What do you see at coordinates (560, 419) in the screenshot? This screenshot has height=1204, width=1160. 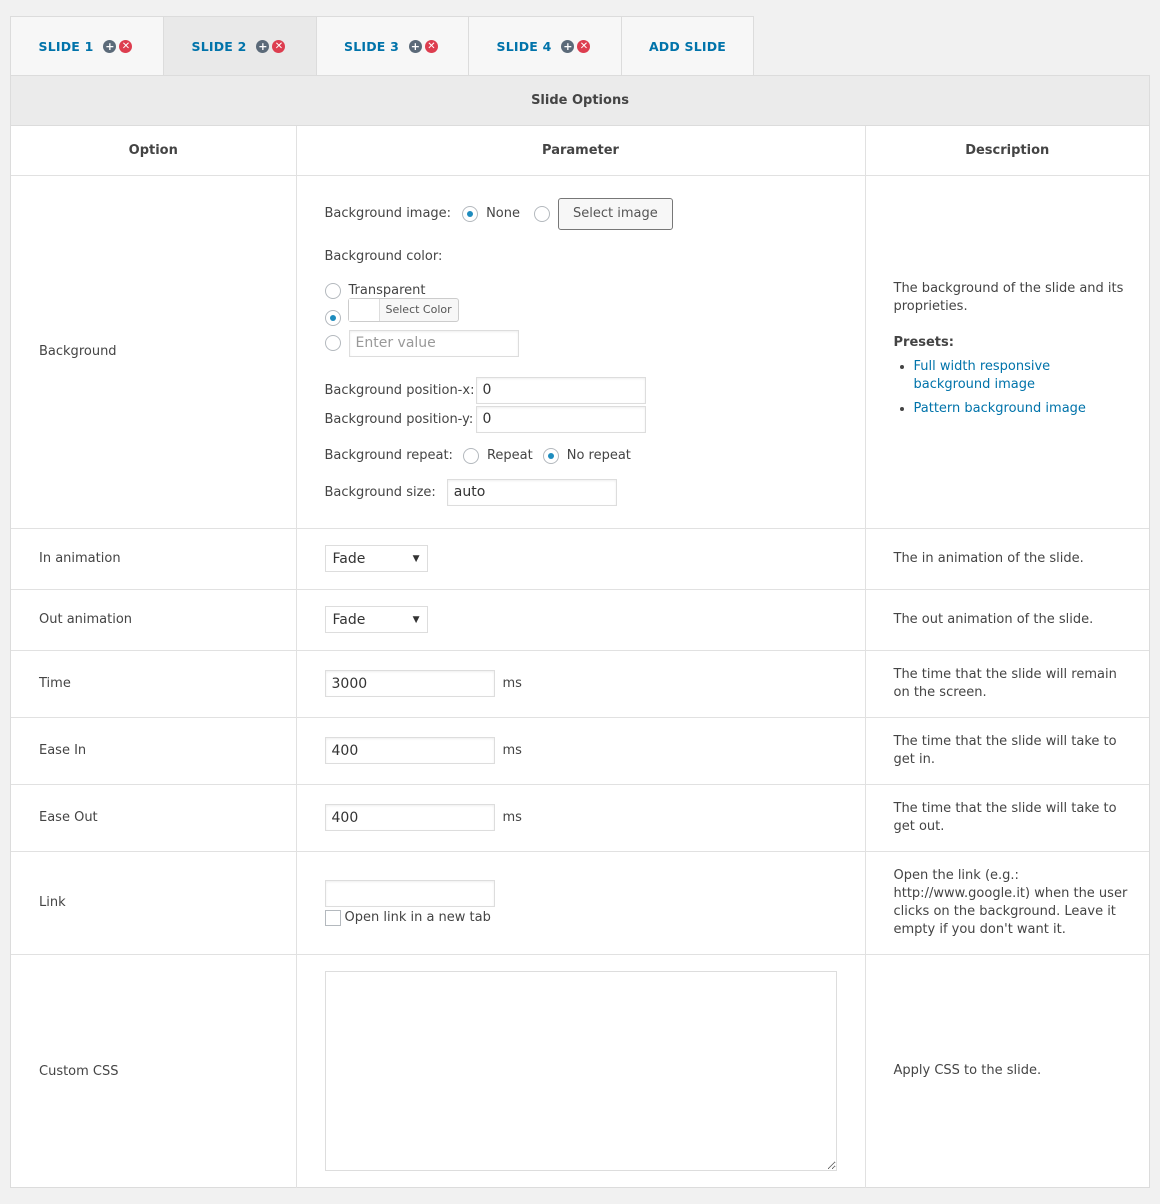 I see `position-y-input: 0` at bounding box center [560, 419].